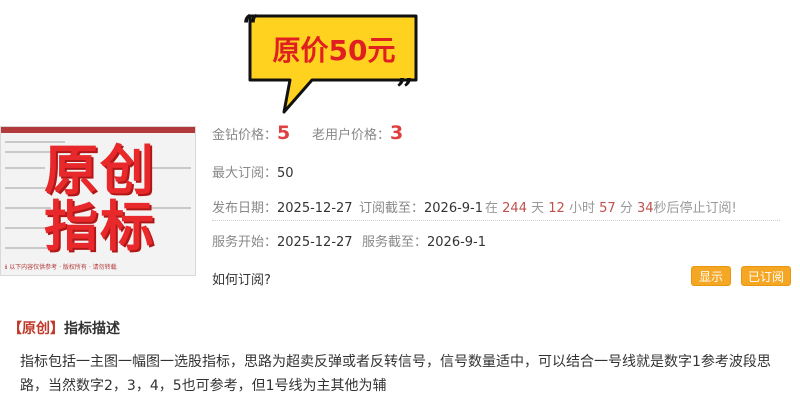 This screenshot has height=404, width=800. I want to click on max-subscription-row: 最大订阅：50, so click(253, 171).